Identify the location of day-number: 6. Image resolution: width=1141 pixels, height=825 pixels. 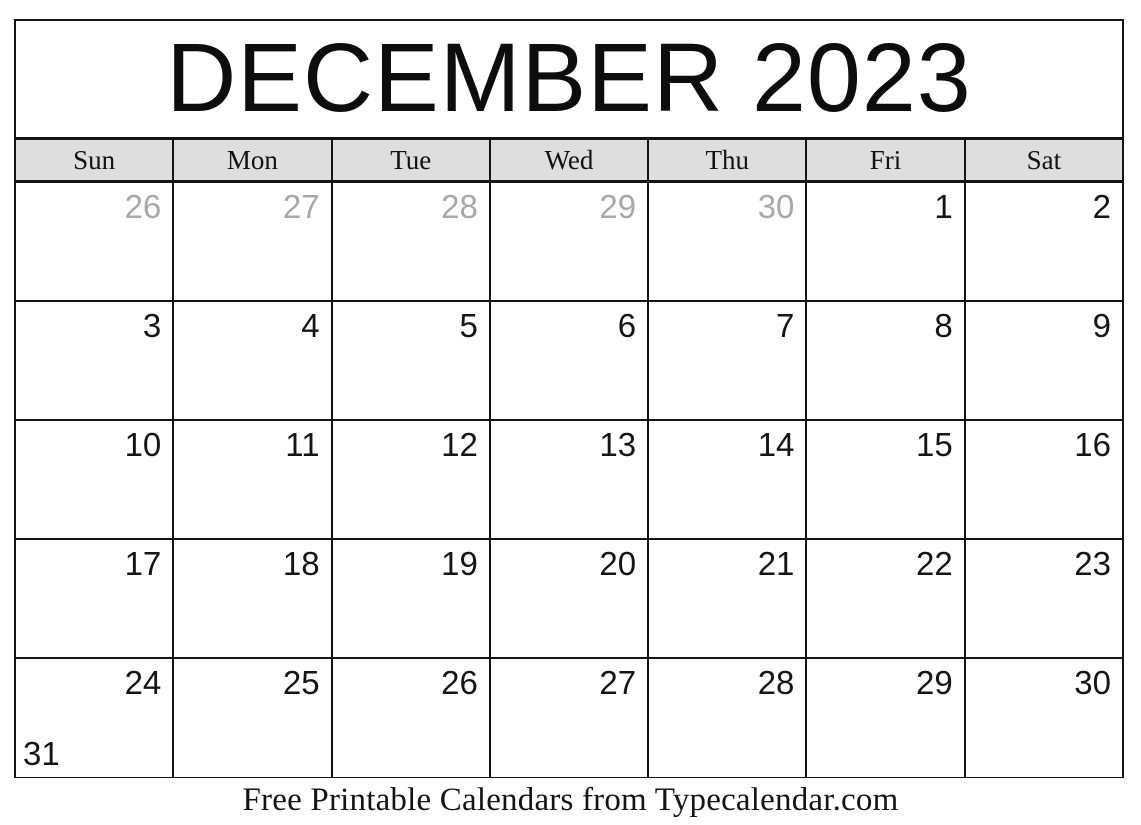
(627, 325).